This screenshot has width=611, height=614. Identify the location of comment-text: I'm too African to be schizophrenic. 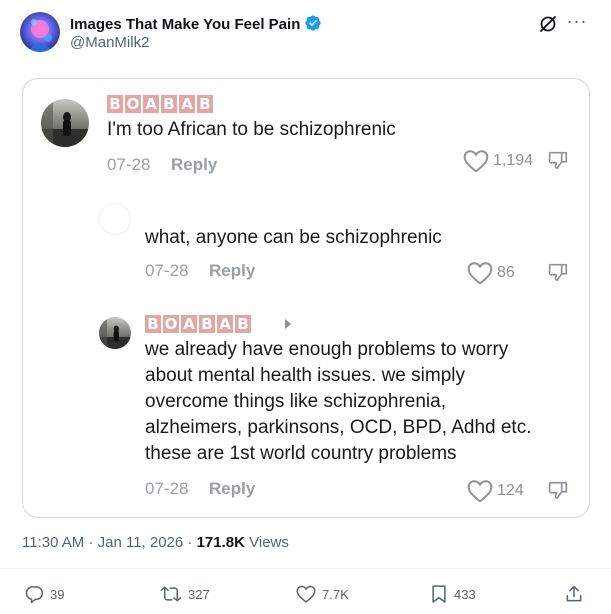
(251, 129).